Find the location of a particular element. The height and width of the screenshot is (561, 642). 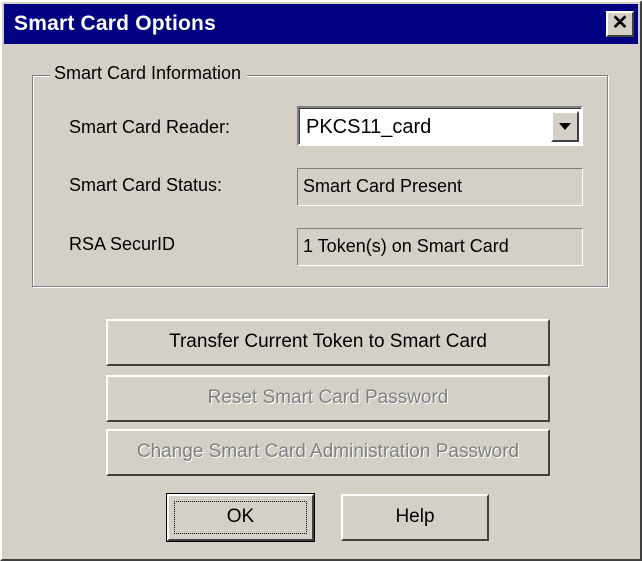

transfer-token-button: Transfer Current Token to Smart Card is located at coordinates (328, 342).